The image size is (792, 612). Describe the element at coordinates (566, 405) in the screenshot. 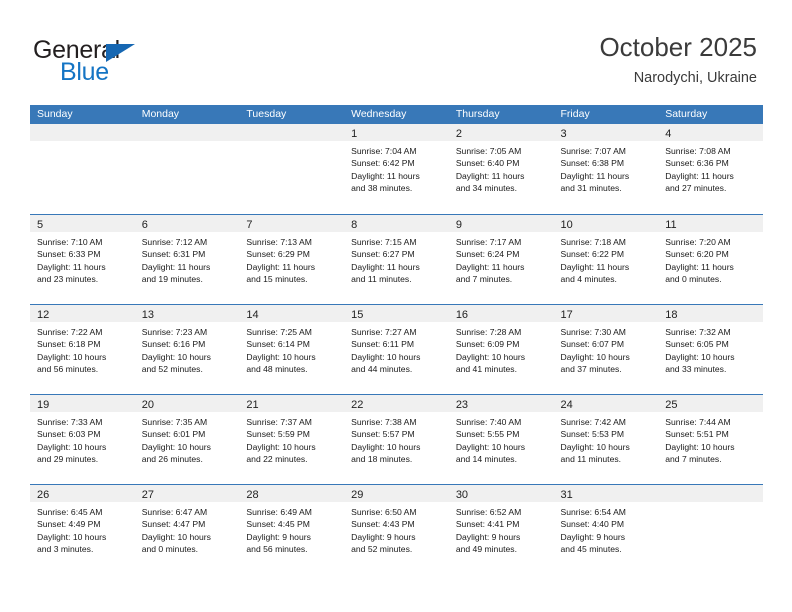

I see `day-number: 24` at that location.